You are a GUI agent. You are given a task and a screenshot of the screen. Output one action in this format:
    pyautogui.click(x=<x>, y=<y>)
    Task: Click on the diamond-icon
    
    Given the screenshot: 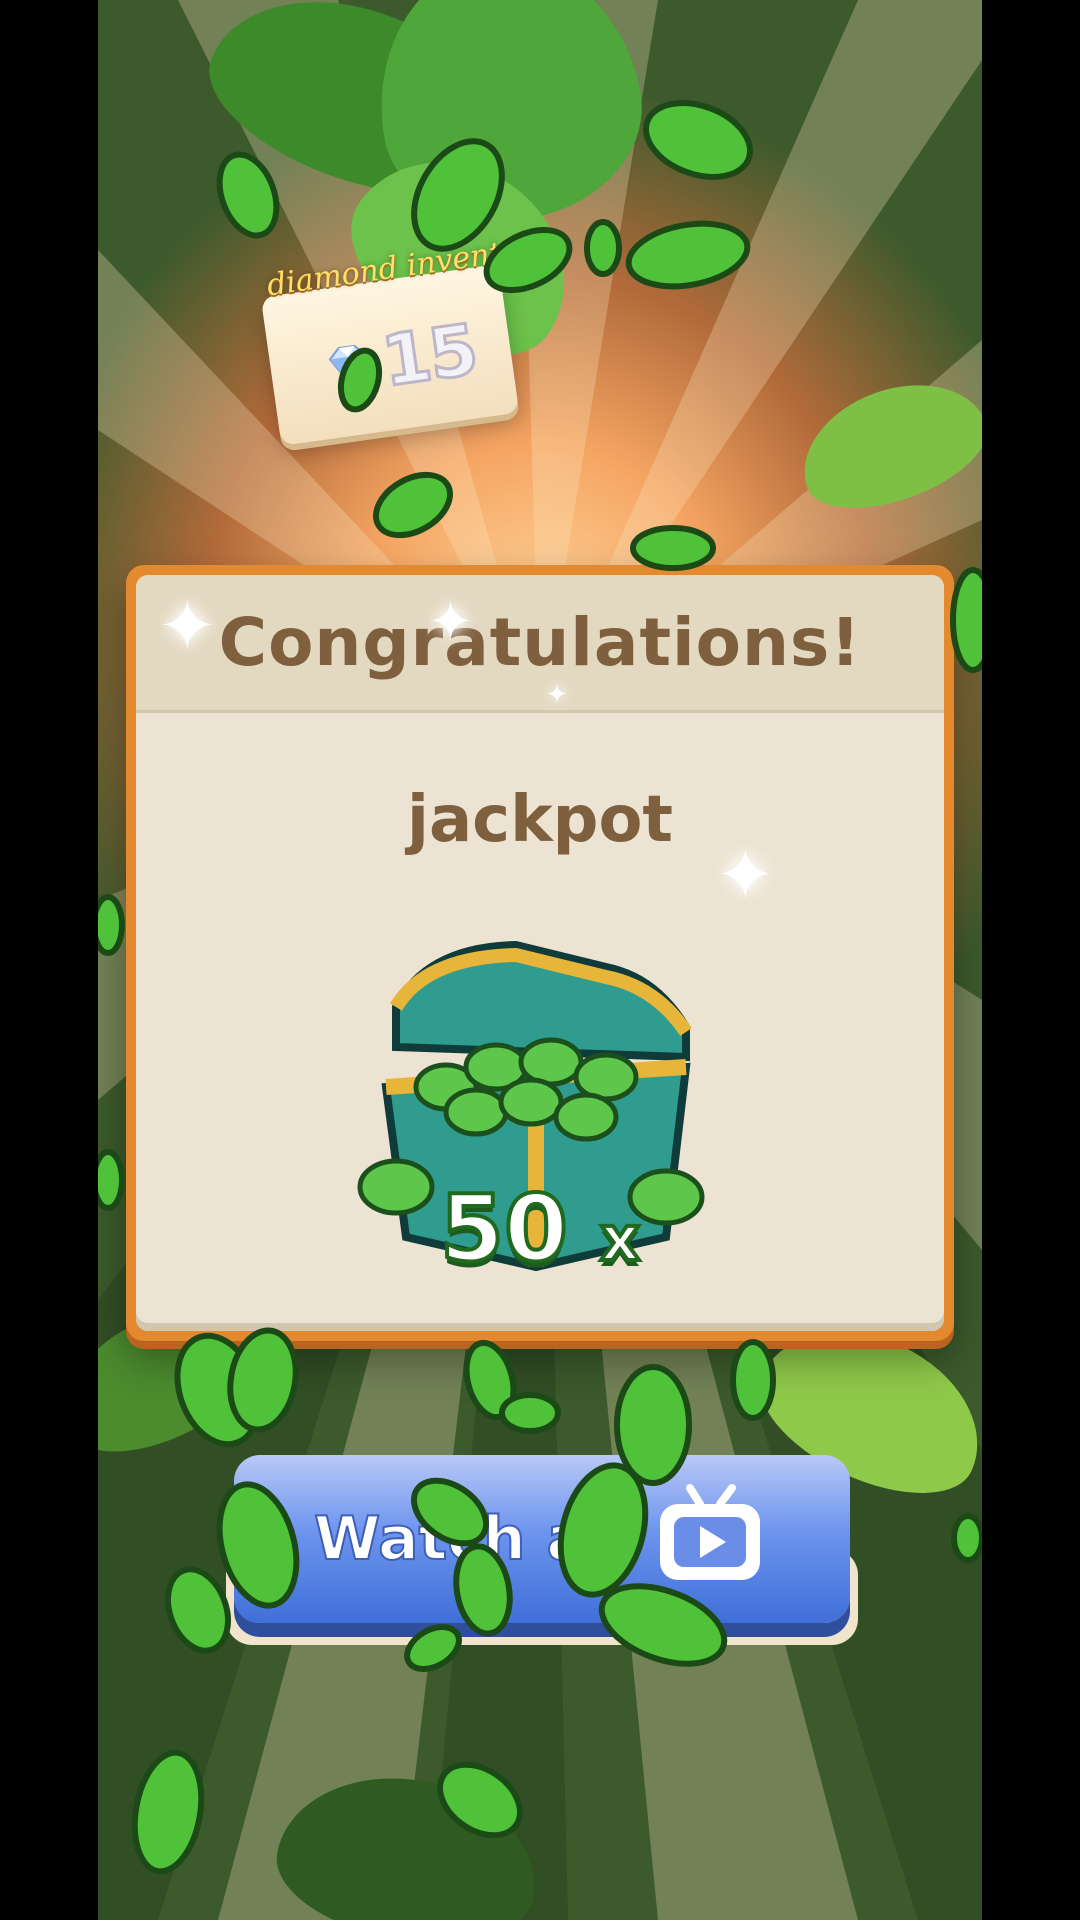 What is the action you would take?
    pyautogui.click(x=347, y=366)
    